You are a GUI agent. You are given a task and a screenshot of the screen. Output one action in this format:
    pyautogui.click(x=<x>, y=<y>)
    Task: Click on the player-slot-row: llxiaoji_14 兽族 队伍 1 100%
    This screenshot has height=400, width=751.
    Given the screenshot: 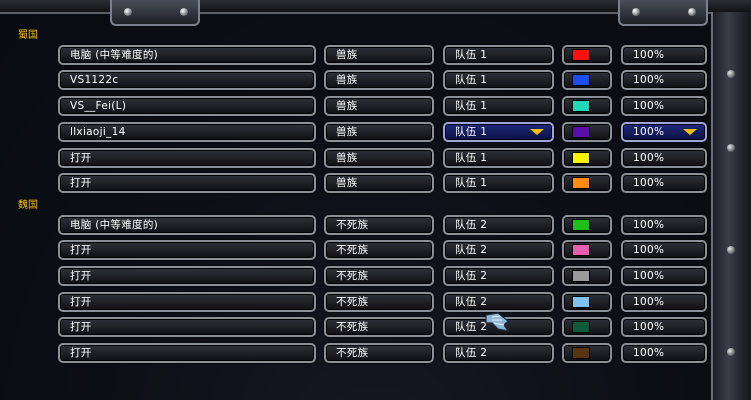 What is the action you would take?
    pyautogui.click(x=355, y=132)
    